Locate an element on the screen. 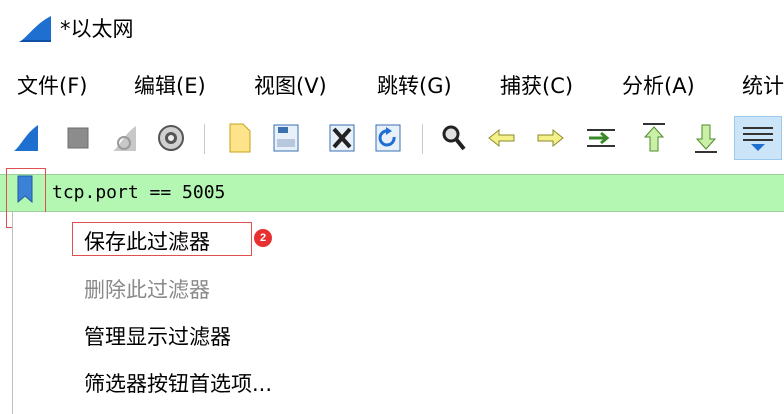  find-packet-icon is located at coordinates (454, 138).